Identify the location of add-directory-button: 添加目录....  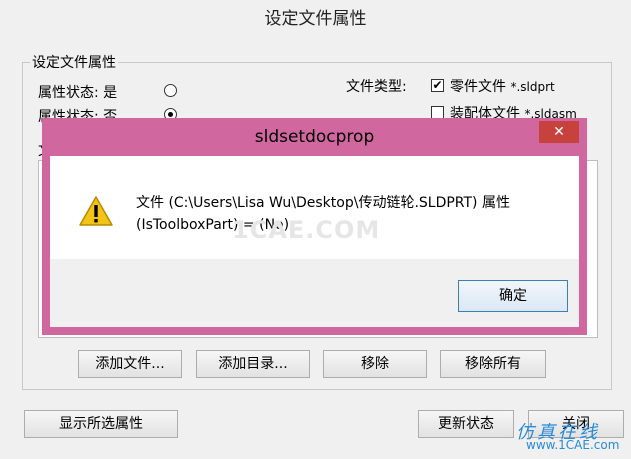
(253, 364).